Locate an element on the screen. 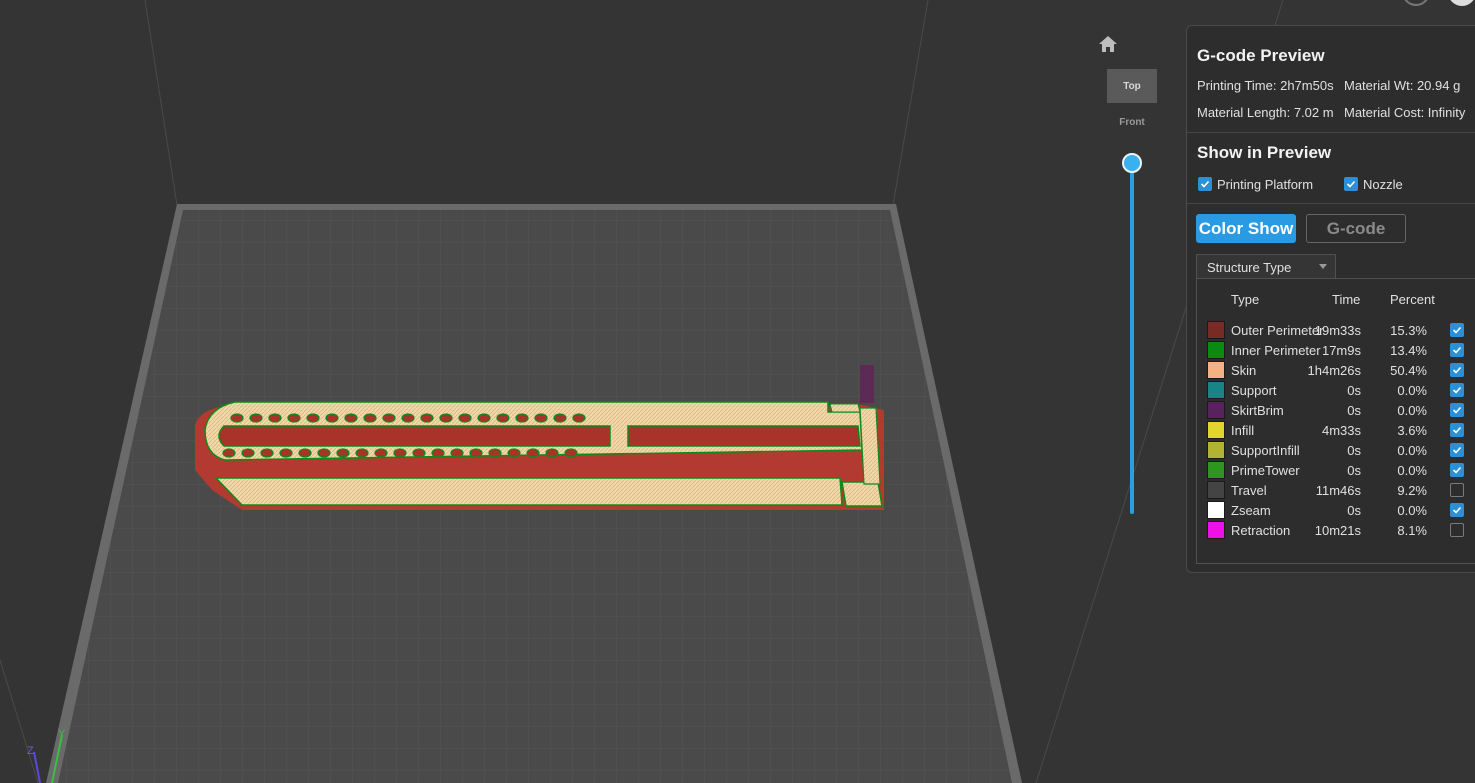  table-row: Support 0s 0.0% is located at coordinates (1336, 391).